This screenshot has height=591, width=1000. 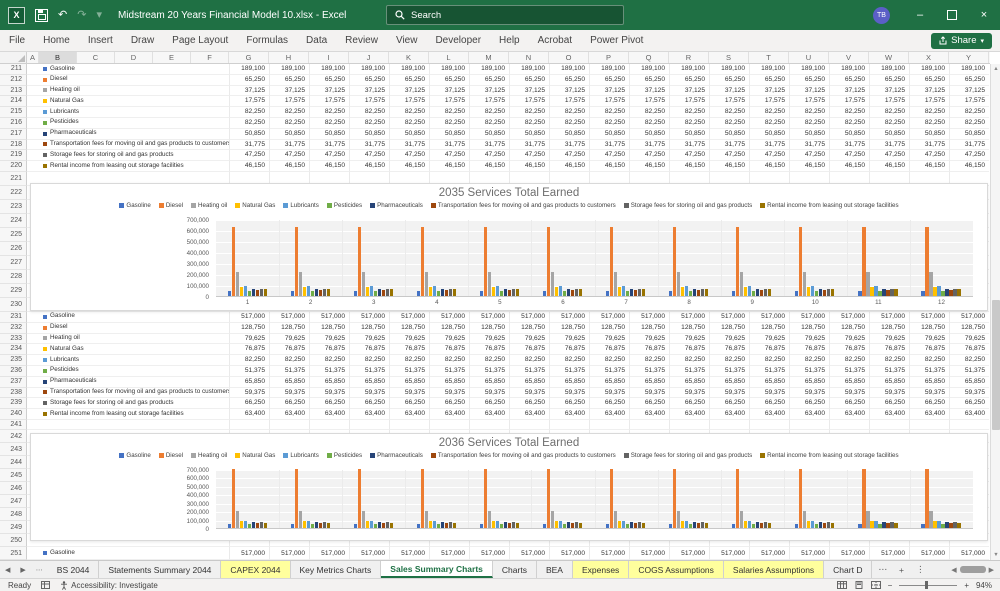 I want to click on new-sheet-button: +, so click(x=901, y=569).